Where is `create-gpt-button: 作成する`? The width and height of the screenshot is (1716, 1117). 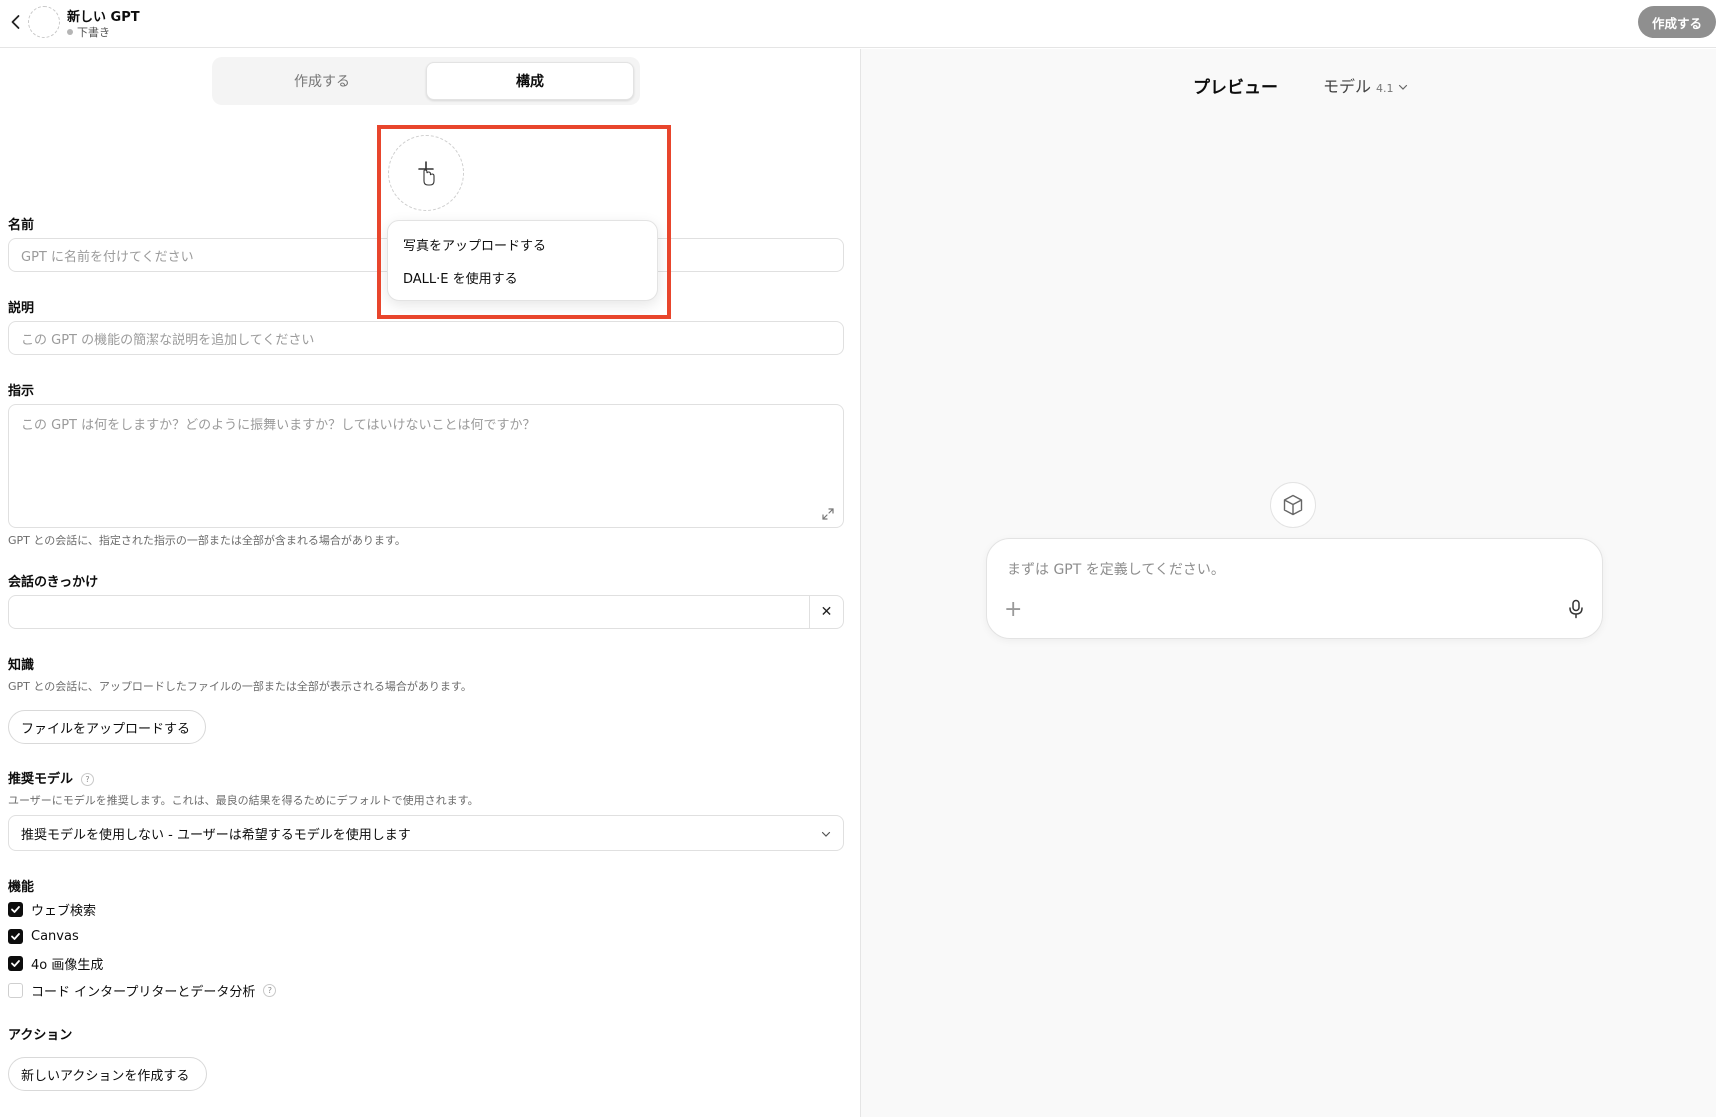
create-gpt-button: 作成する is located at coordinates (1677, 22).